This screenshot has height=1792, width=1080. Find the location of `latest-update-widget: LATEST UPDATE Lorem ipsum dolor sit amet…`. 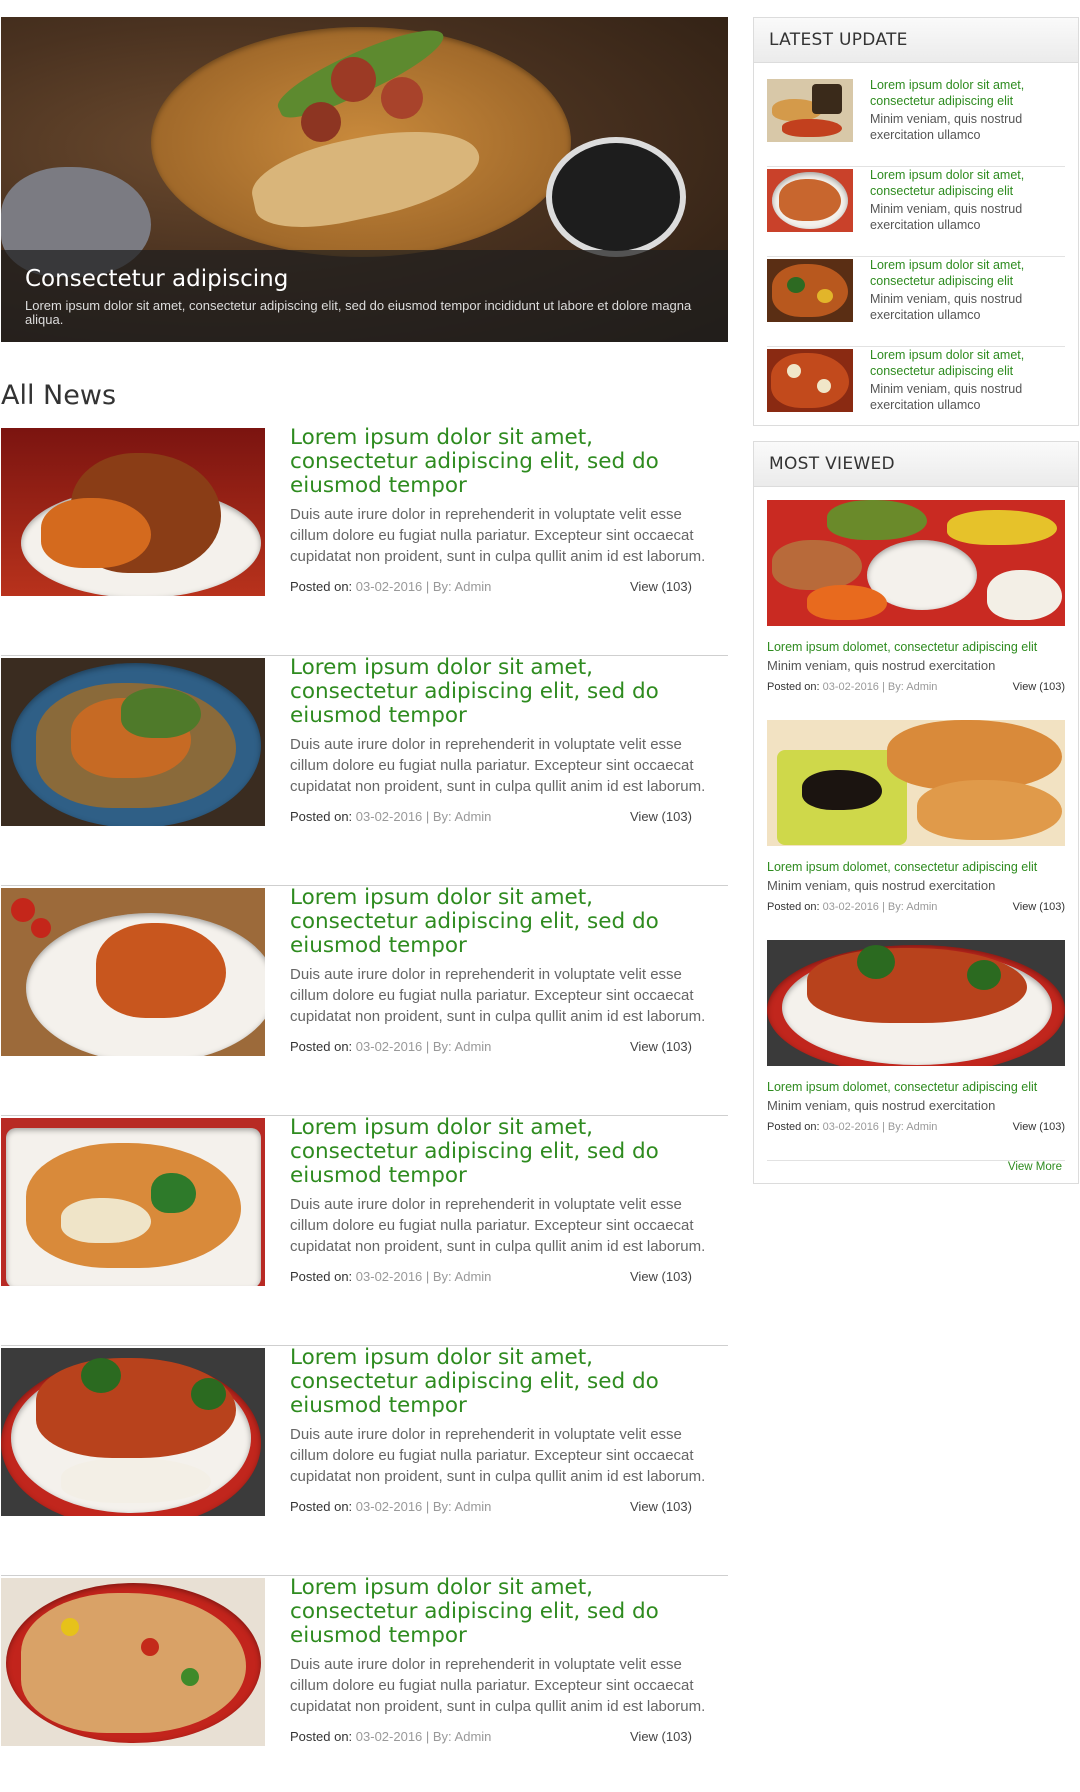

latest-update-widget: LATEST UPDATE Lorem ipsum dolor sit amet… is located at coordinates (916, 221).